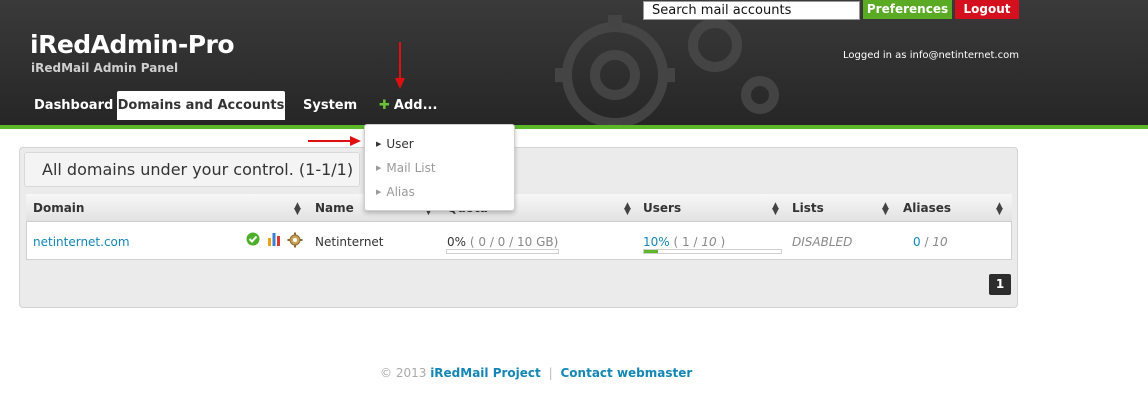 This screenshot has height=407, width=1148. Describe the element at coordinates (709, 242) in the screenshot. I see `users-max: 10` at that location.